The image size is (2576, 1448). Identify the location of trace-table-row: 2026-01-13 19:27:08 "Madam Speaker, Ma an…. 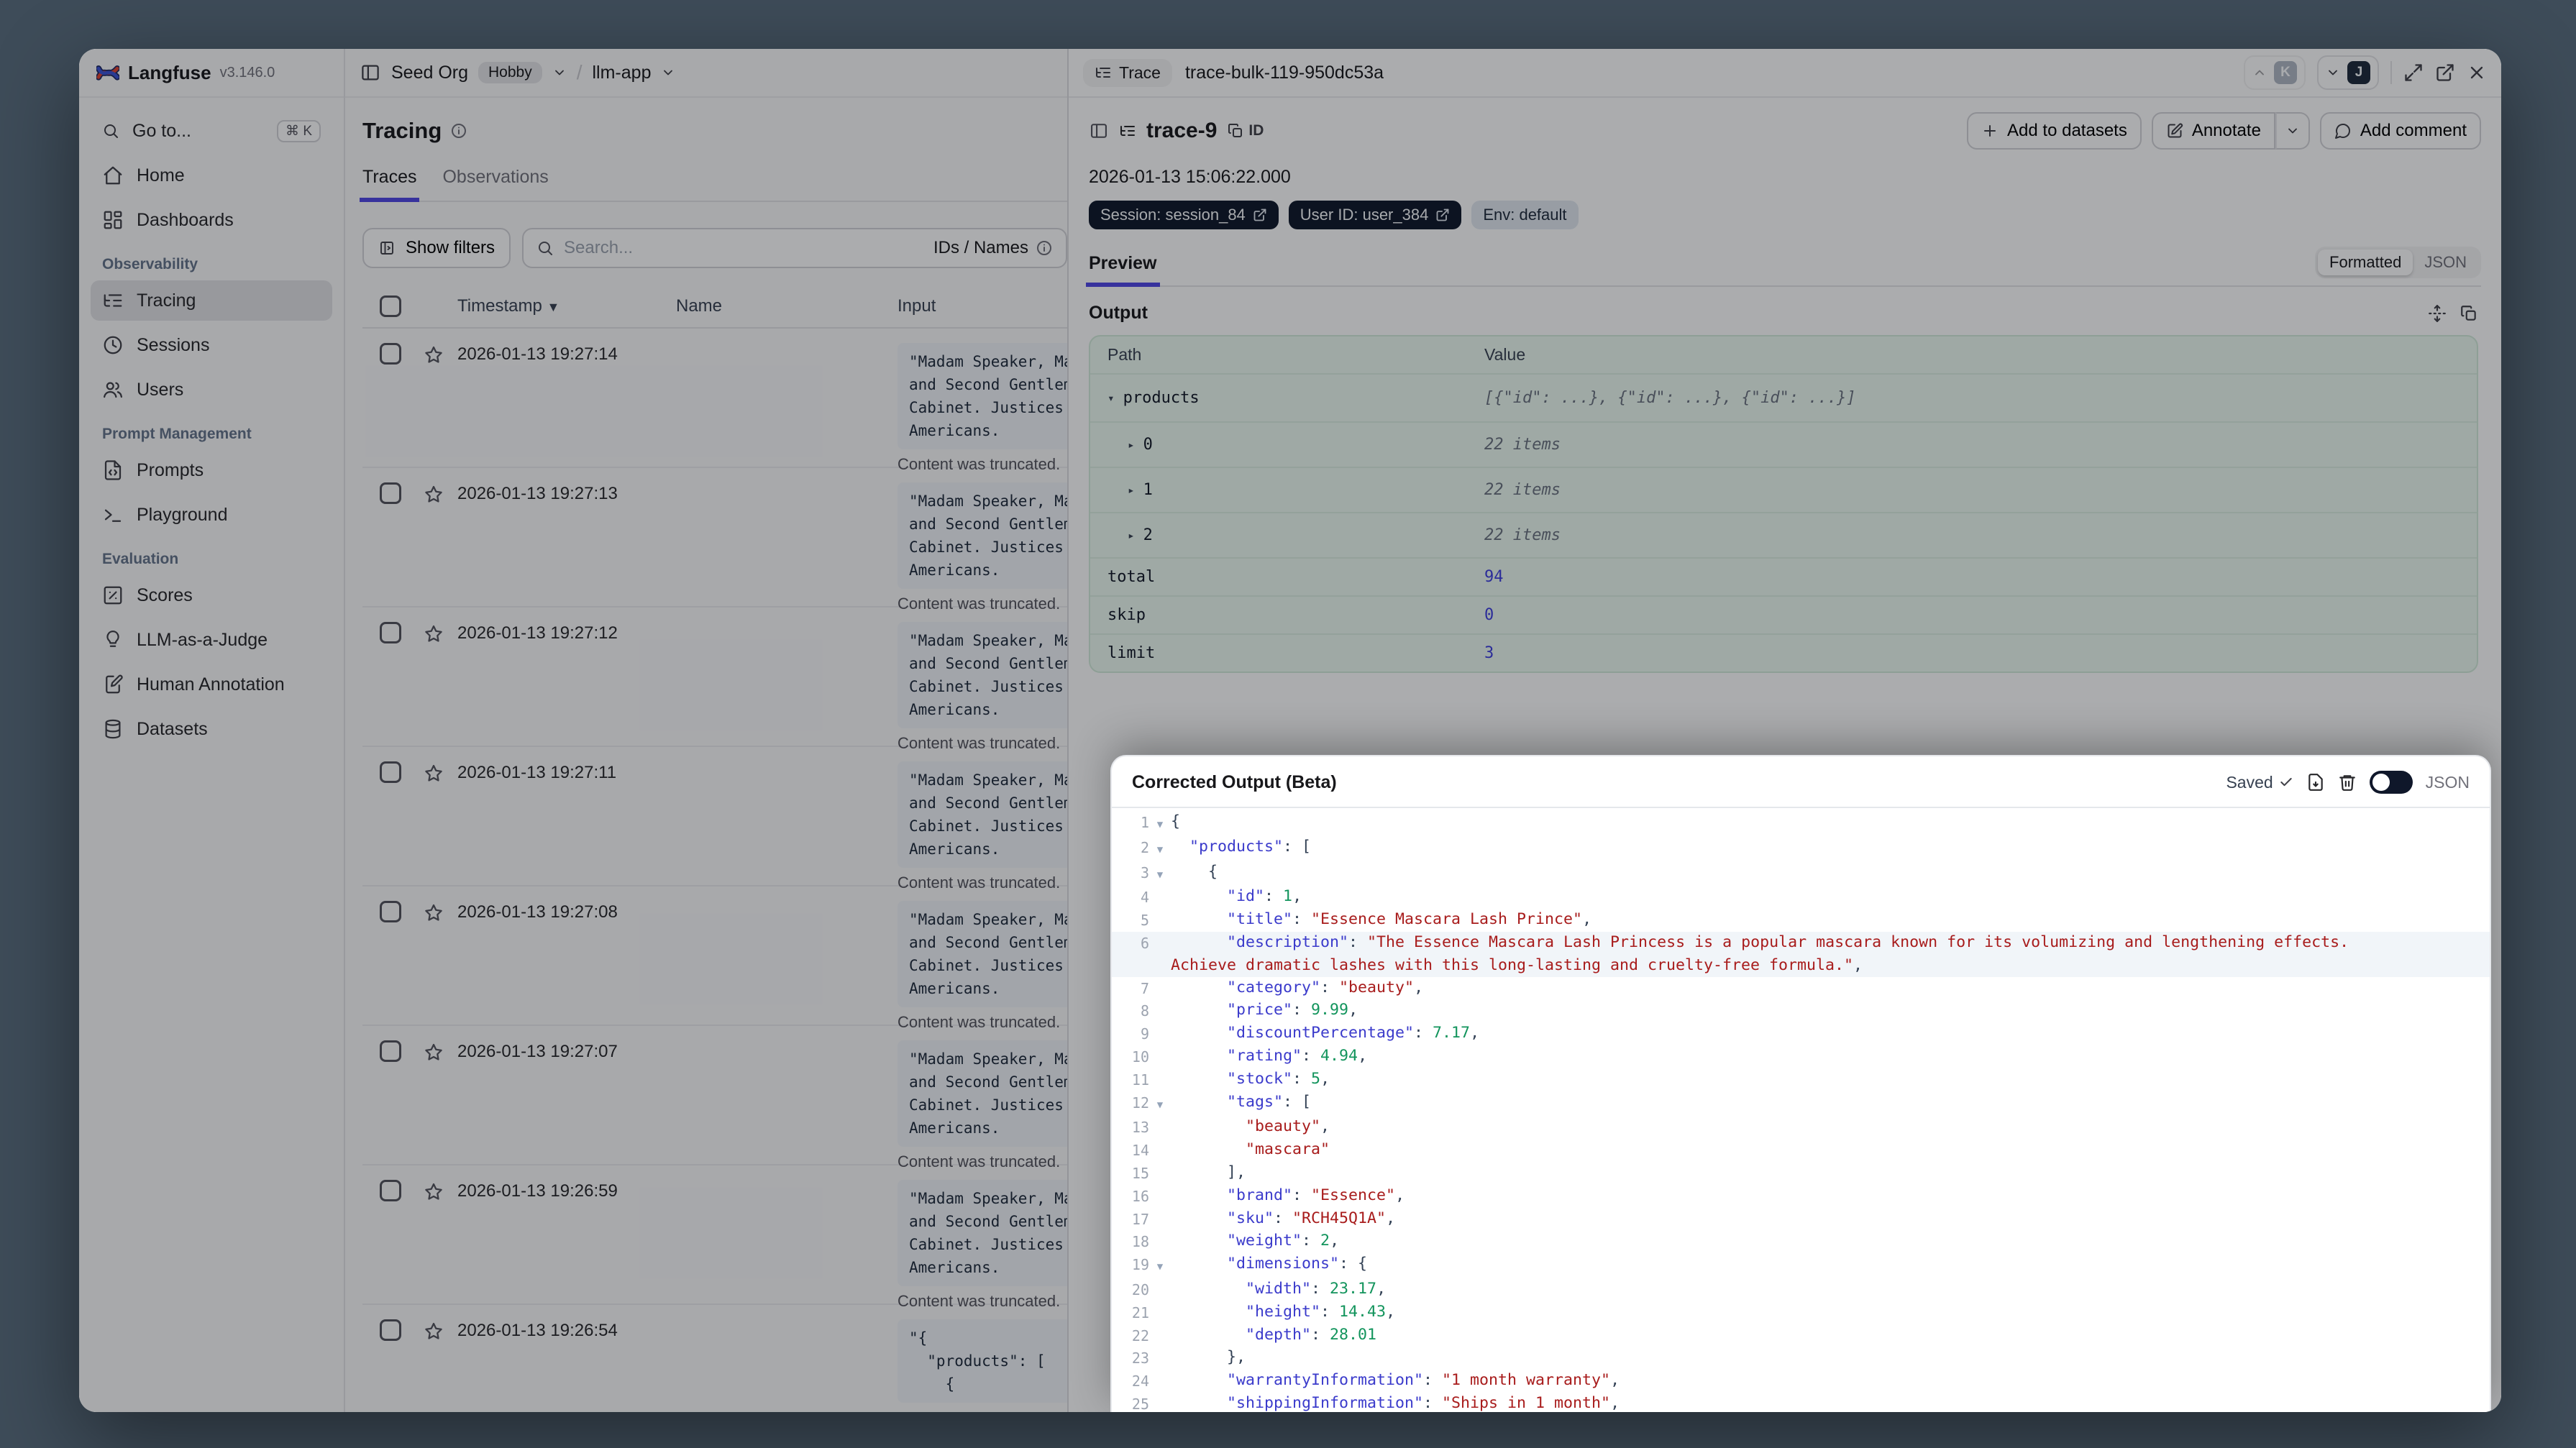
(714, 958).